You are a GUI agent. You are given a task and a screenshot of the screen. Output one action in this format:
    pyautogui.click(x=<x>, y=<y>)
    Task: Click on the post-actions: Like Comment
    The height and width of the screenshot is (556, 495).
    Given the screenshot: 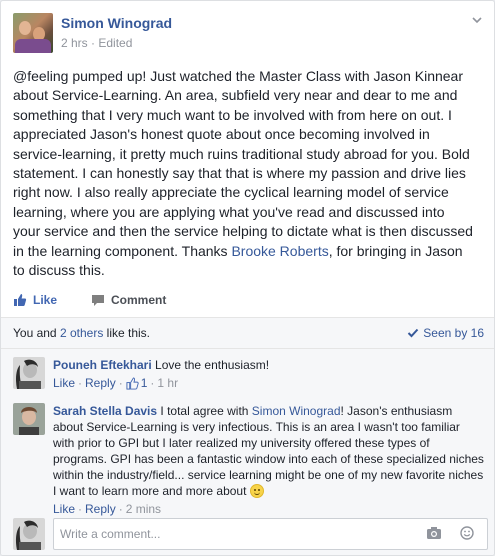 What is the action you would take?
    pyautogui.click(x=106, y=300)
    